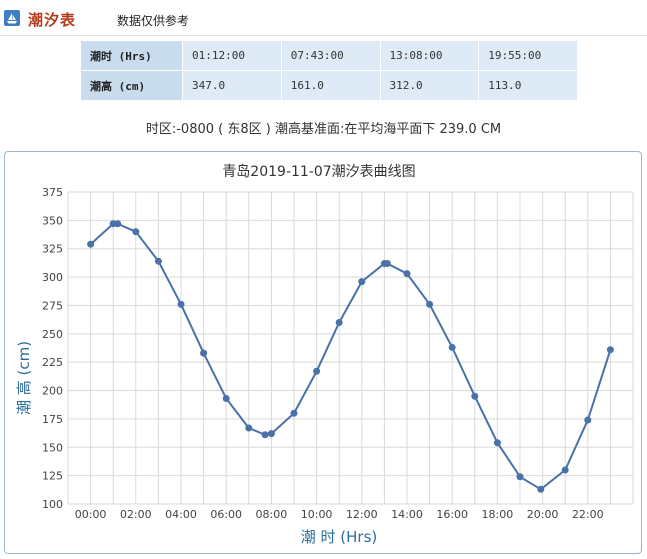 The height and width of the screenshot is (559, 647). What do you see at coordinates (362, 514) in the screenshot?
I see `x-tick-label: 12:00` at bounding box center [362, 514].